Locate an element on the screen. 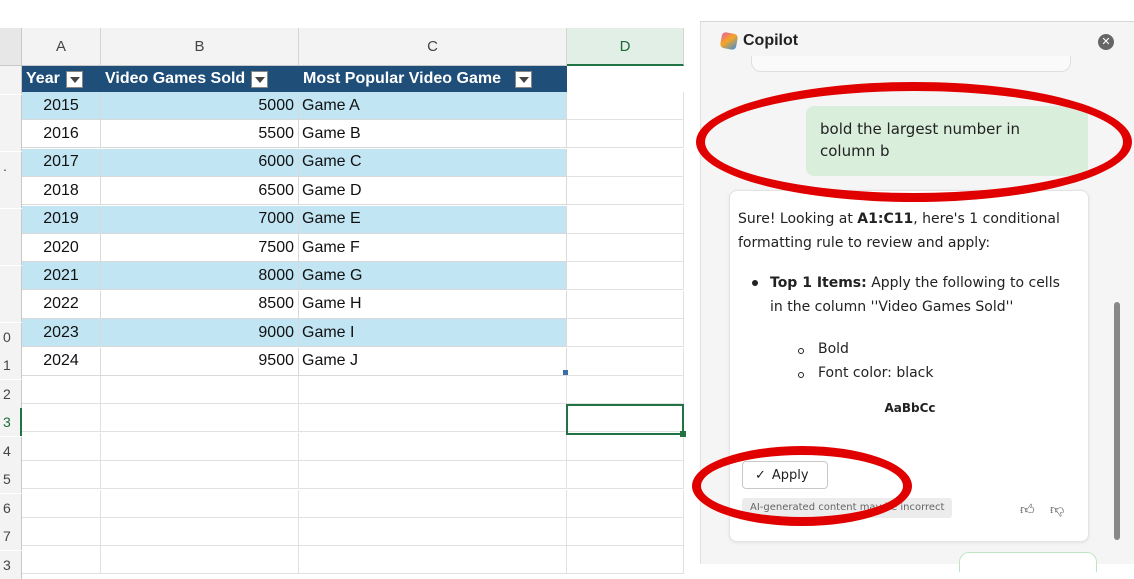 Image resolution: width=1134 pixels, height=579 pixels. cell-video-games-sold: 5000 is located at coordinates (200, 106).